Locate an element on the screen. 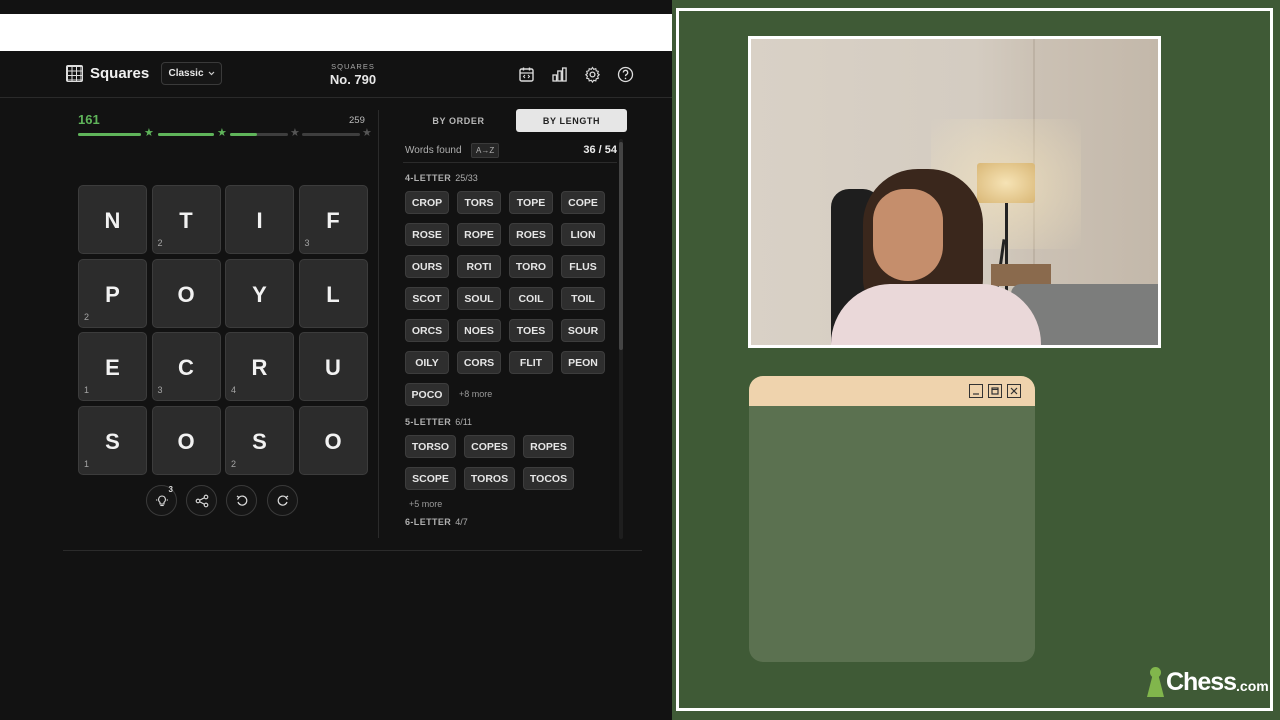 The height and width of the screenshot is (720, 1280). hint-count: 3 is located at coordinates (170, 489).